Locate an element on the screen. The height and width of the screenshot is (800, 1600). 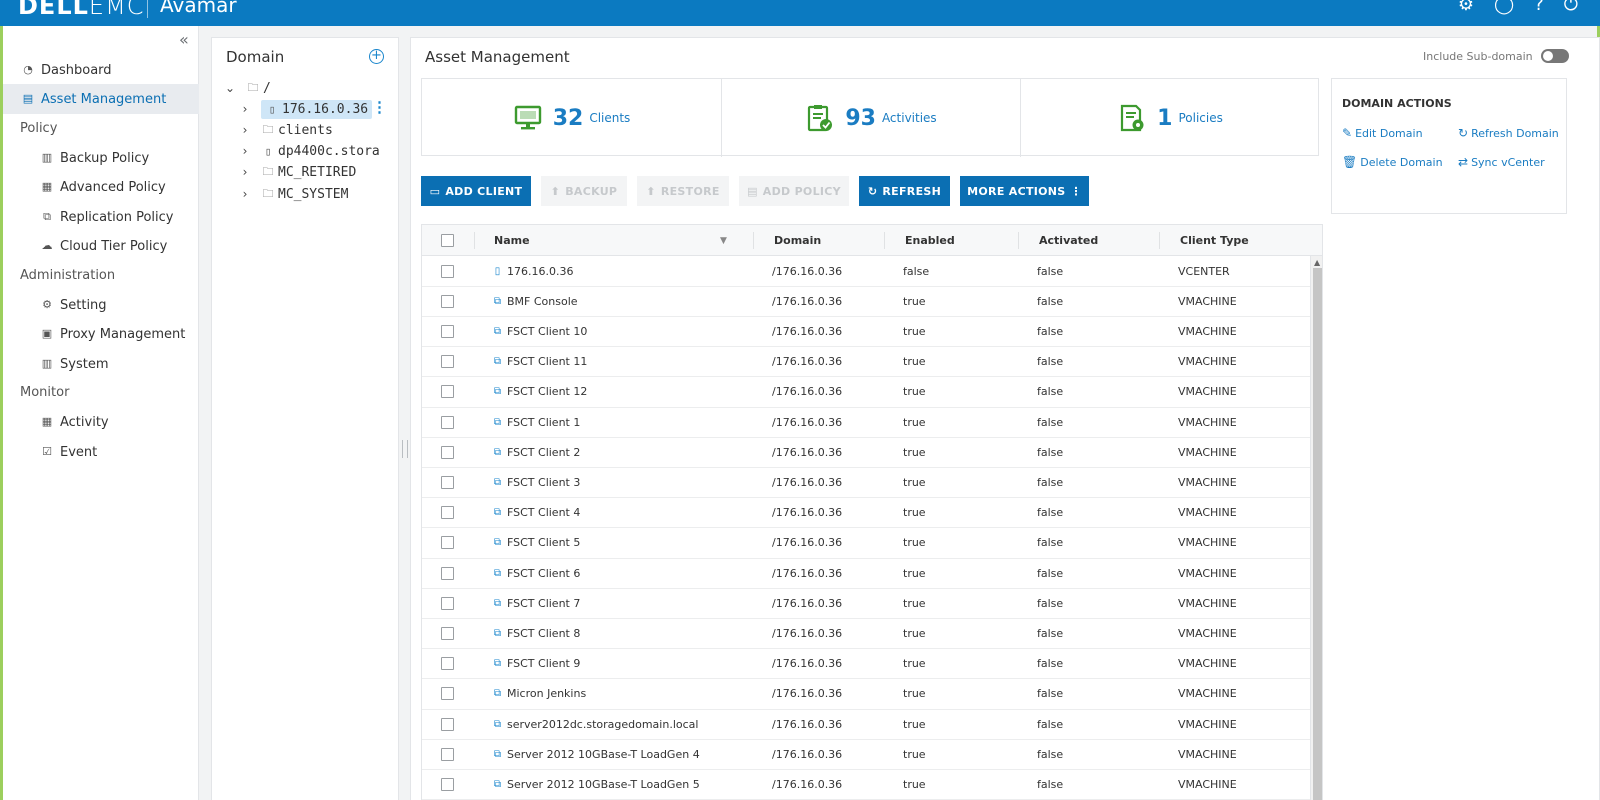
cell-name-text: BMF Console is located at coordinates (542, 301).